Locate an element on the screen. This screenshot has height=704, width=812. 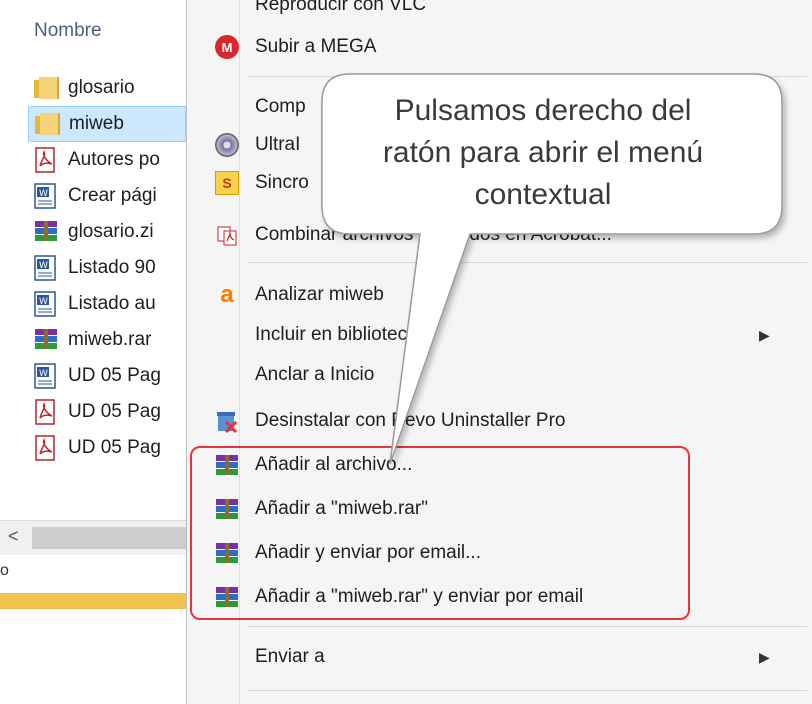
menu-item-label: Comp is located at coordinates (280, 106).